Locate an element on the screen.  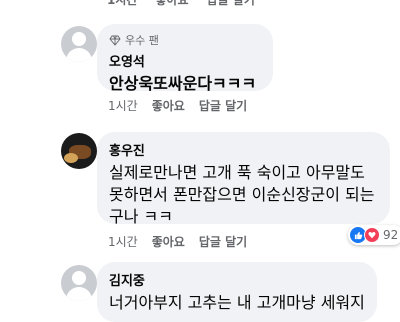
love-reaction-icon is located at coordinates (372, 235).